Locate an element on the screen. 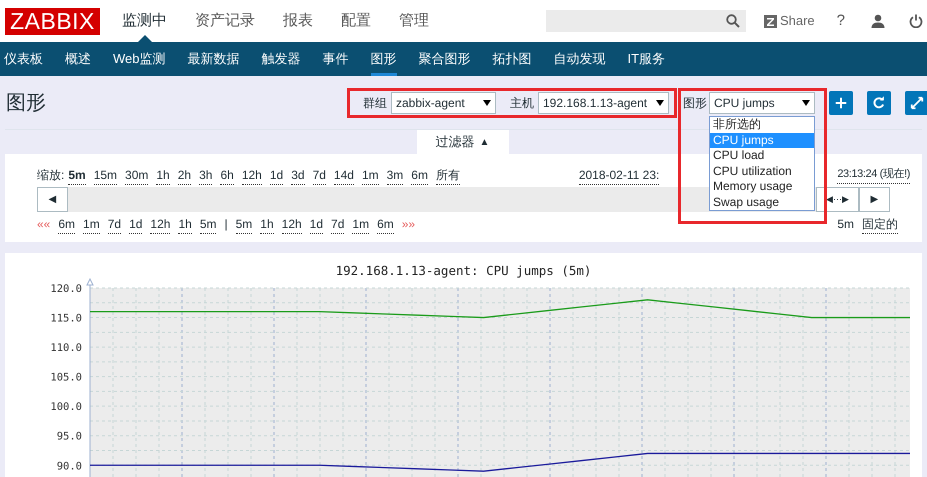  menu-tab: 报表 is located at coordinates (298, 21).